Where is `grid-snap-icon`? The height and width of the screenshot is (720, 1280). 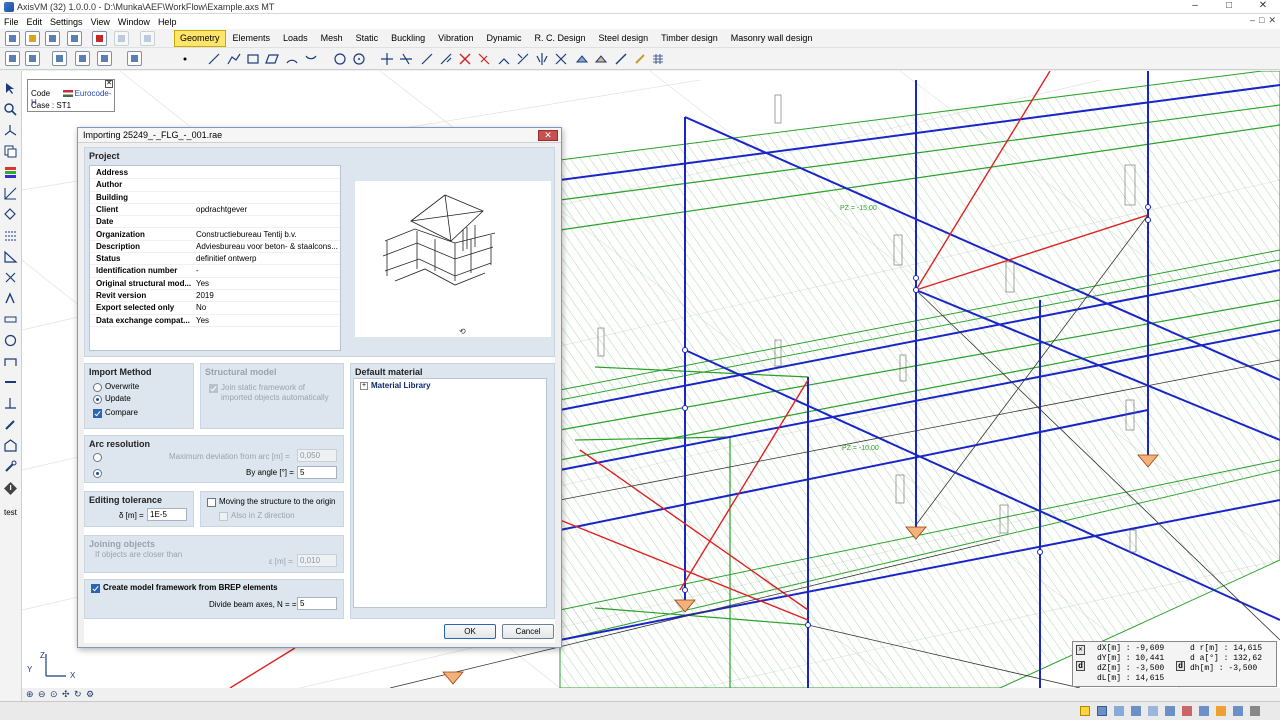
grid-snap-icon is located at coordinates (10, 235).